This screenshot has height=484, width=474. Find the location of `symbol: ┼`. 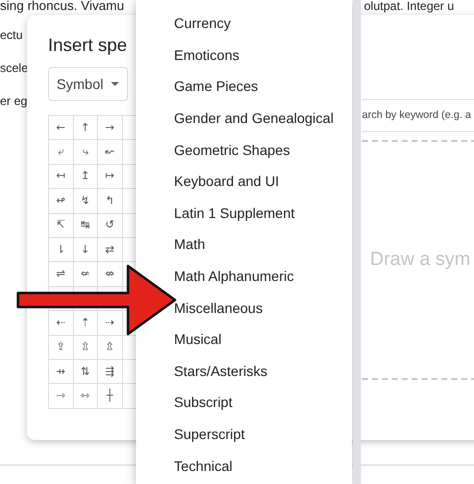

symbol: ┼ is located at coordinates (110, 396).